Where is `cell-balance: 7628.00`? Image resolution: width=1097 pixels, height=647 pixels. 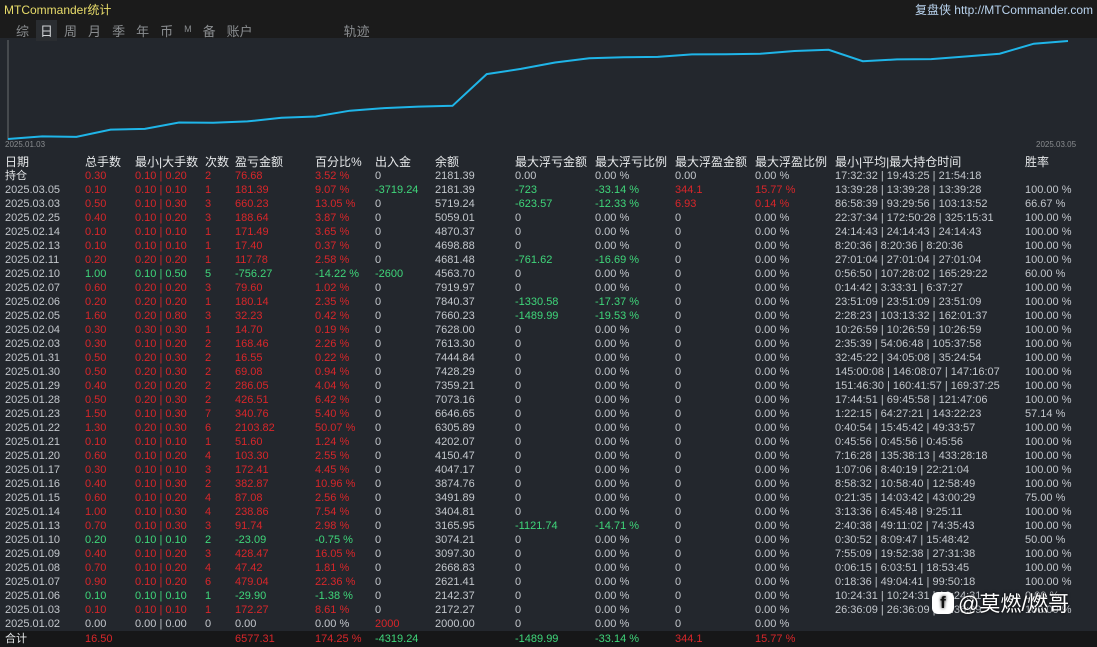 cell-balance: 7628.00 is located at coordinates (455, 330).